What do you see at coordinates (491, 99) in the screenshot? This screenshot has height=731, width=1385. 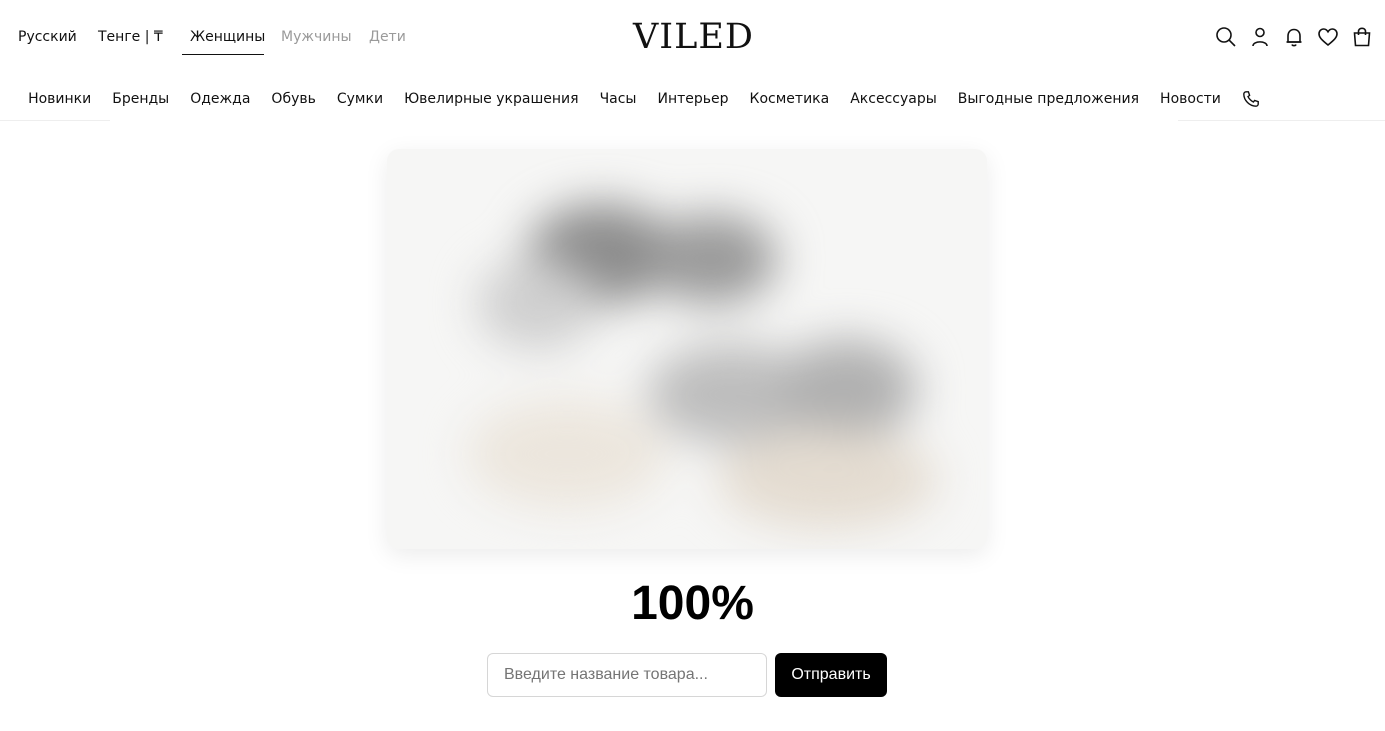 I see `nav-item-jewelry: Ювелирные украшения` at bounding box center [491, 99].